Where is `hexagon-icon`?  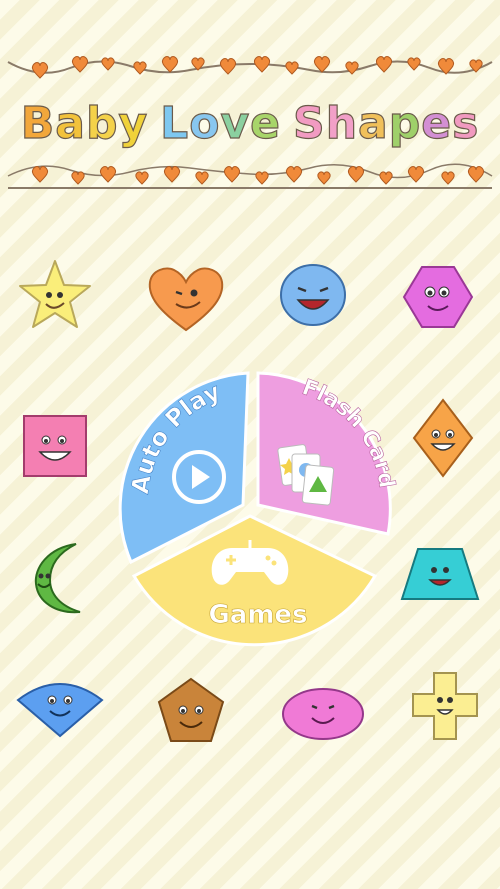
hexagon-icon is located at coordinates (438, 297).